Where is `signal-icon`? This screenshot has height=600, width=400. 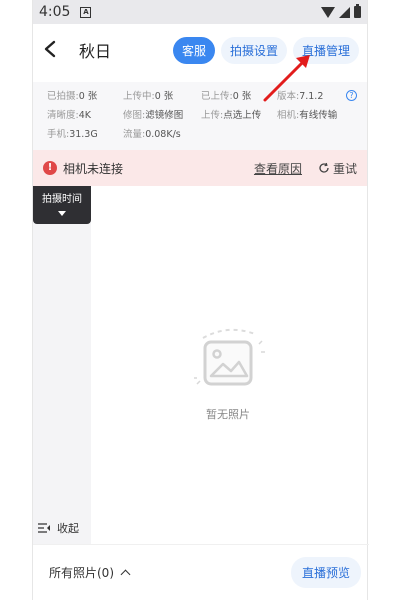 signal-icon is located at coordinates (344, 12).